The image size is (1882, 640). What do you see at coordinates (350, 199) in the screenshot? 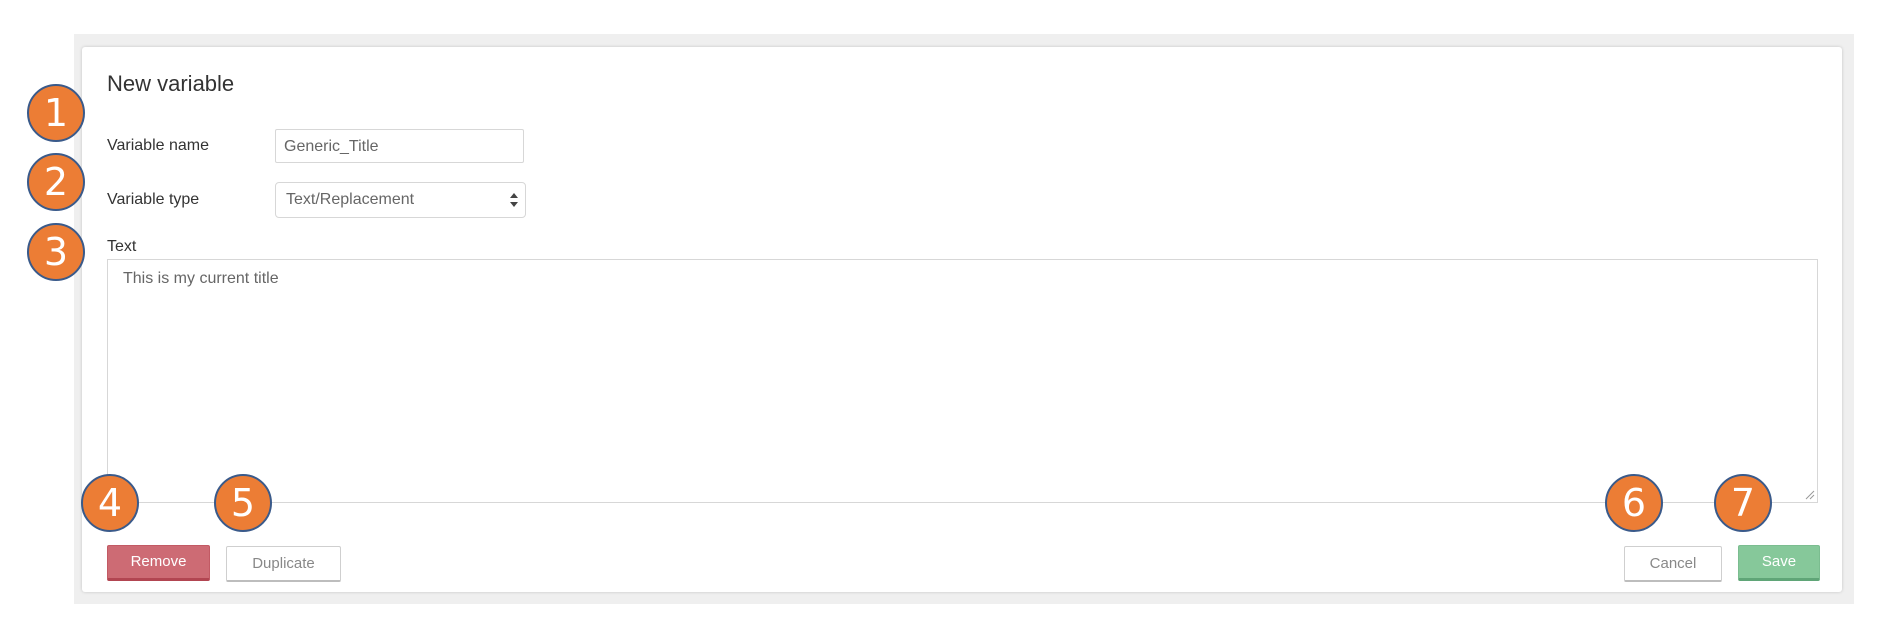
I see `variable-type-value: Text/Replacement` at bounding box center [350, 199].